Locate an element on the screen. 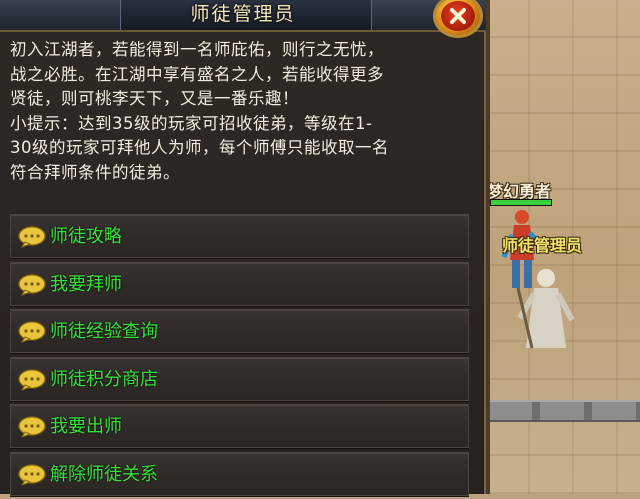  option-become-apprentice: 我要拜师 is located at coordinates (239, 283).